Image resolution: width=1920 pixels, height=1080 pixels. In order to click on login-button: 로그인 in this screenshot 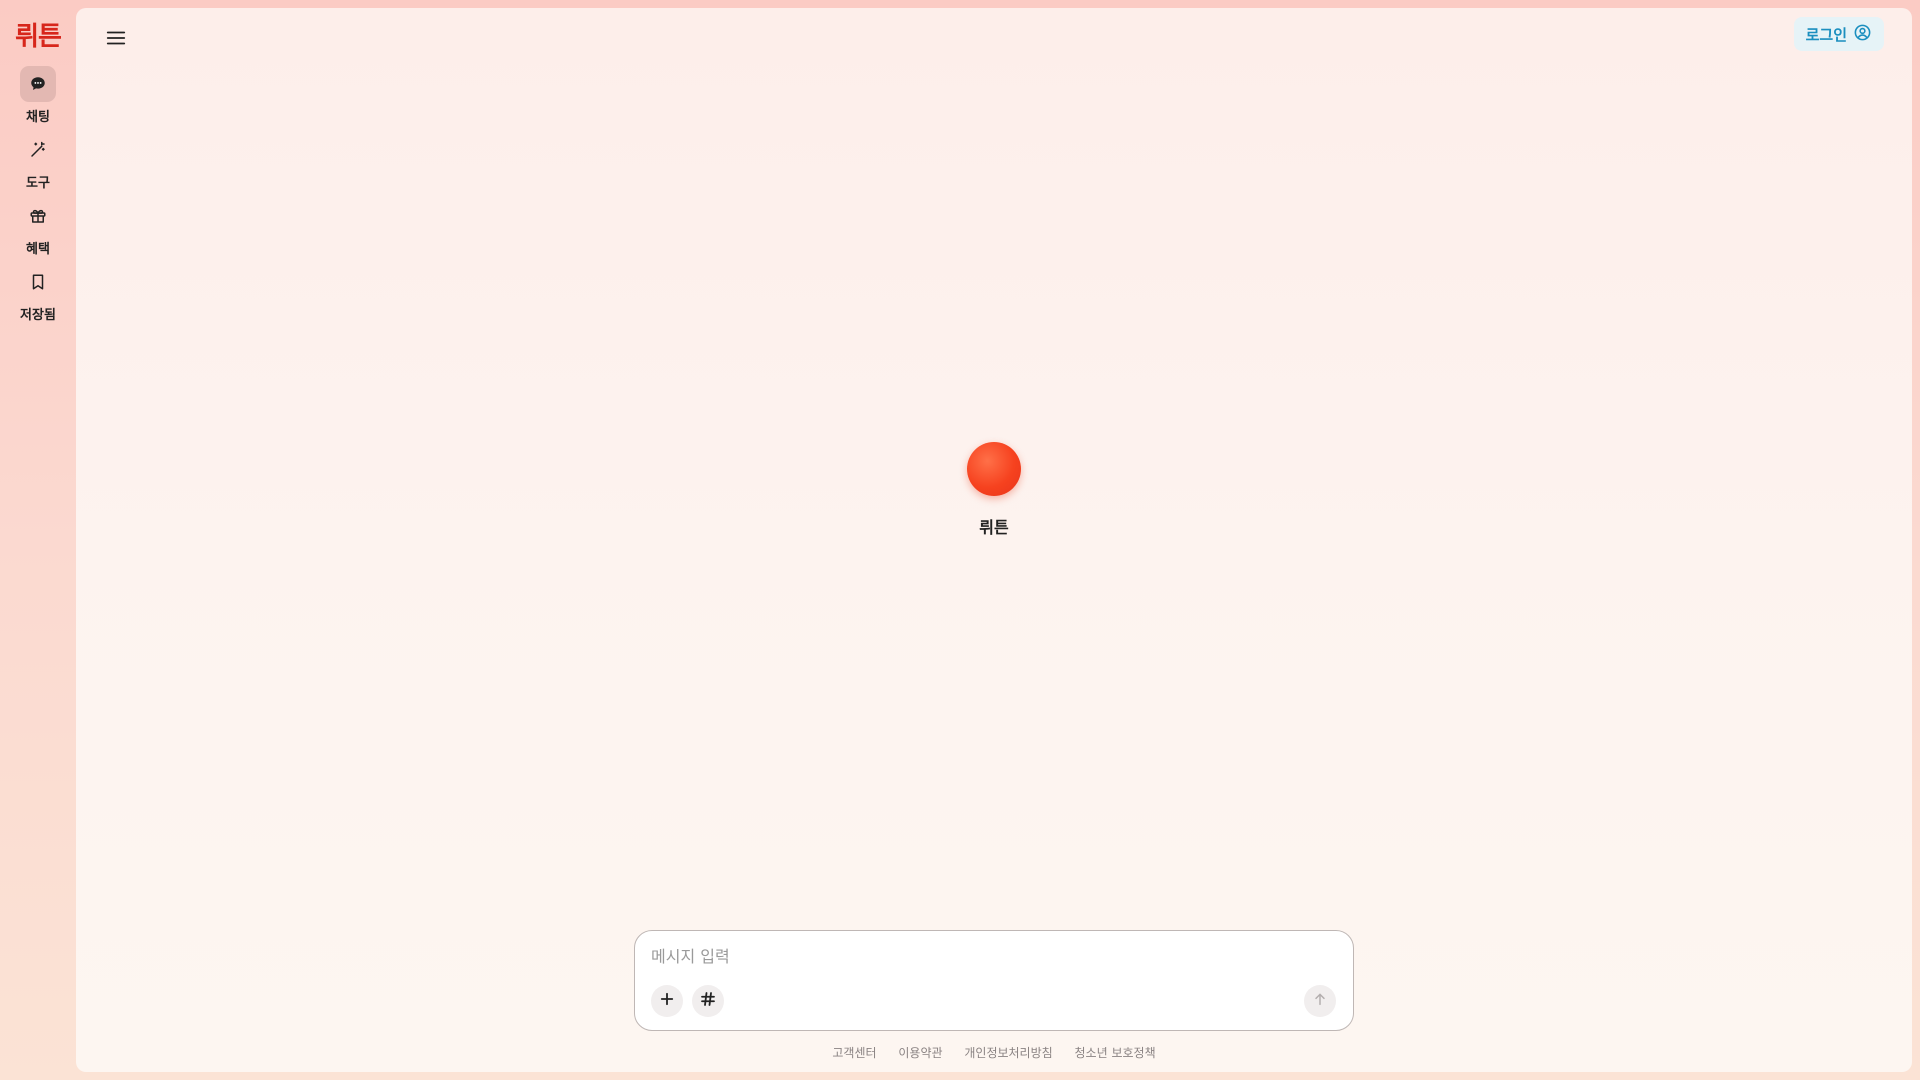, I will do `click(1838, 34)`.